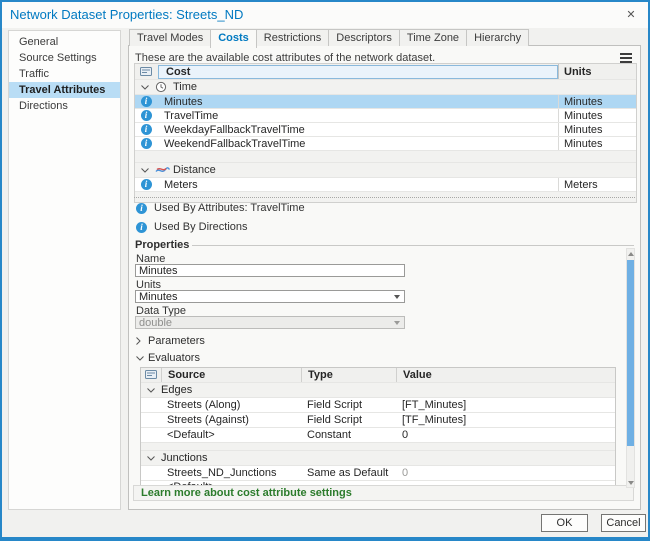 The height and width of the screenshot is (541, 650). Describe the element at coordinates (185, 87) in the screenshot. I see `group-label: Time` at that location.